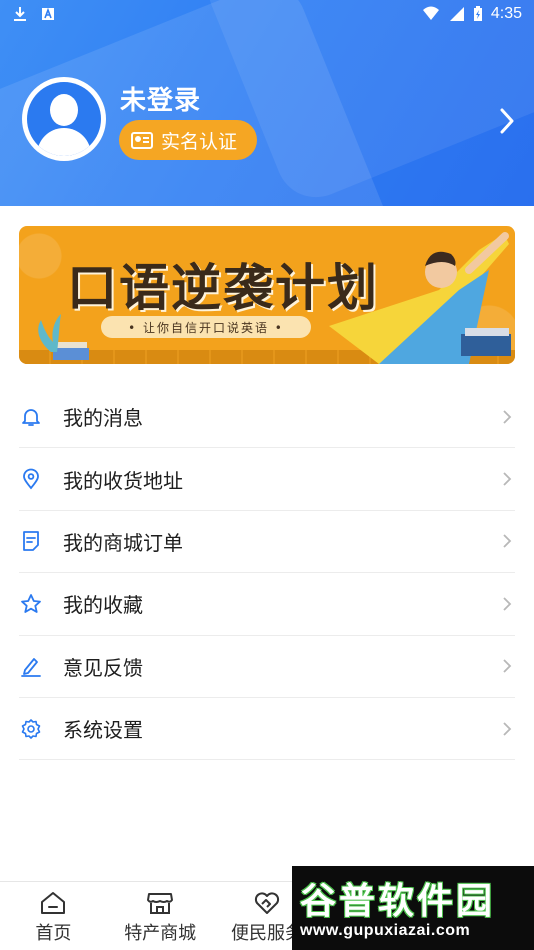 This screenshot has width=534, height=950. Describe the element at coordinates (103, 418) in the screenshot. I see `menu-item-label: 我的消息` at that location.